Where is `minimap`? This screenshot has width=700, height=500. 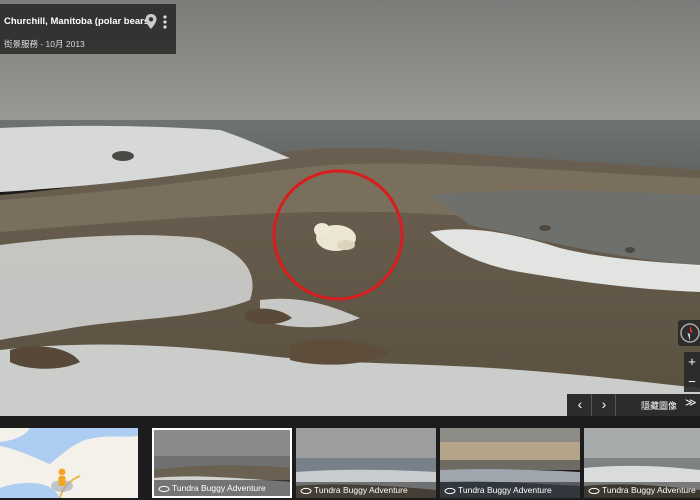
minimap is located at coordinates (69, 463).